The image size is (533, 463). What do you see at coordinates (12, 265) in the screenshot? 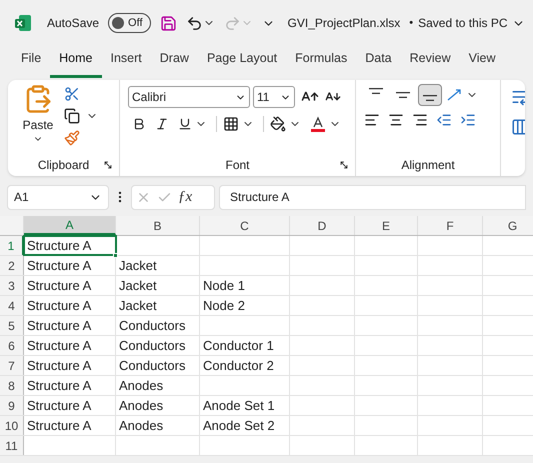
I see `row-header: 2` at bounding box center [12, 265].